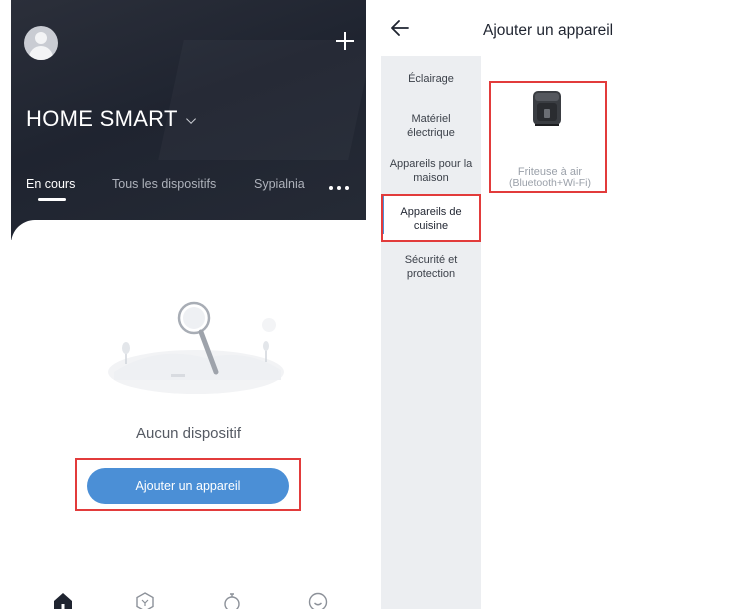  Describe the element at coordinates (102, 118) in the screenshot. I see `home-name: HOME SMART` at that location.